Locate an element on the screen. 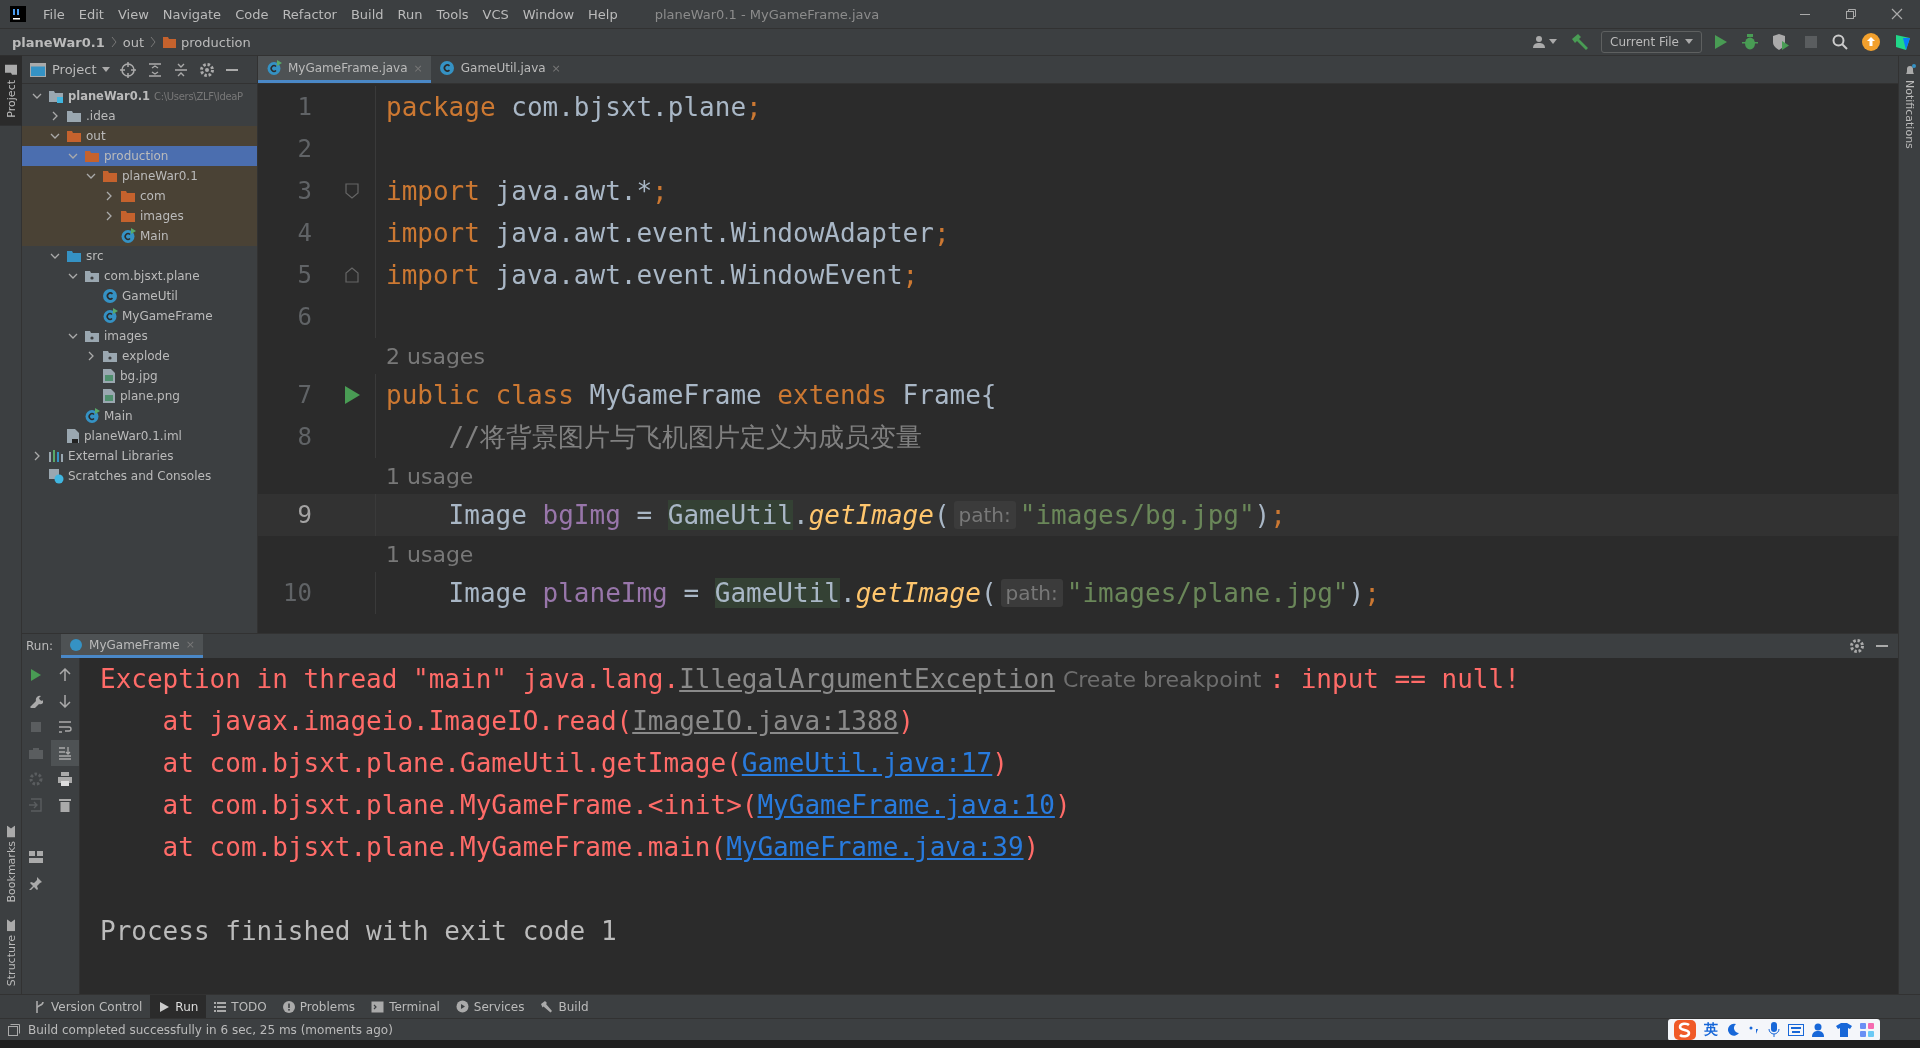 The height and width of the screenshot is (1048, 1920). keyboard-icon is located at coordinates (1796, 1029).